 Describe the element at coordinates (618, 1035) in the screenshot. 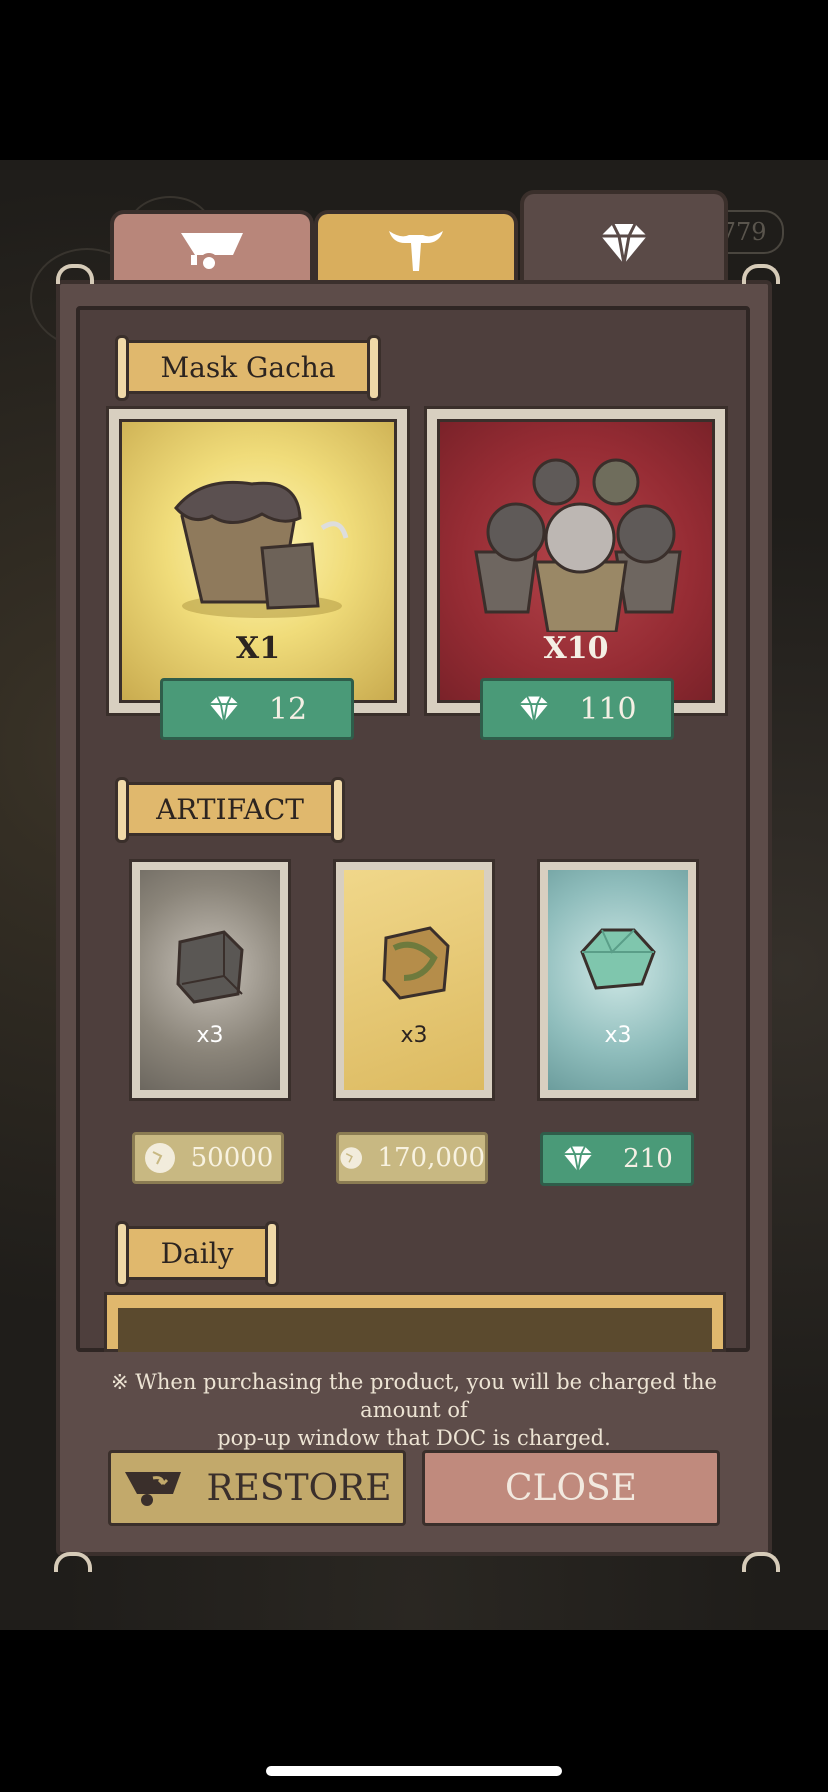

I see `artifact-crystal-multiplier: x3` at that location.